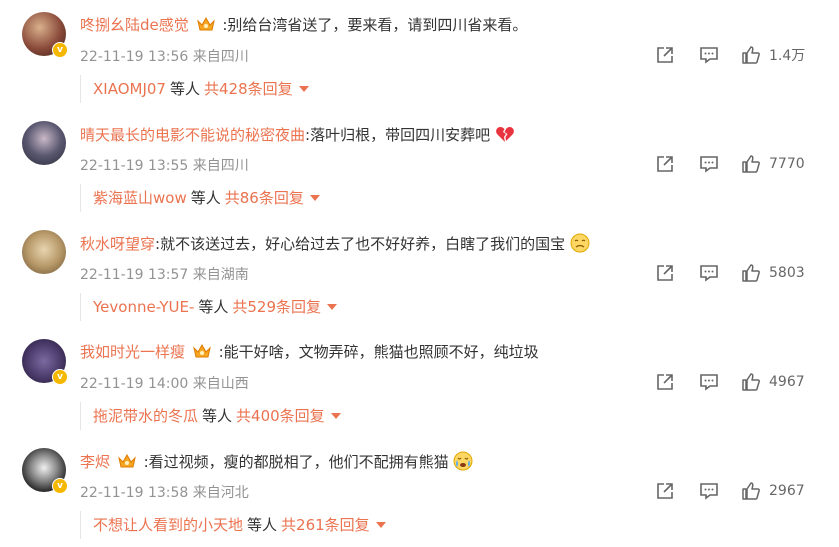 This screenshot has height=547, width=839. I want to click on comment-username: 晴天最长的电影不能说的秘密夜曲, so click(192, 135).